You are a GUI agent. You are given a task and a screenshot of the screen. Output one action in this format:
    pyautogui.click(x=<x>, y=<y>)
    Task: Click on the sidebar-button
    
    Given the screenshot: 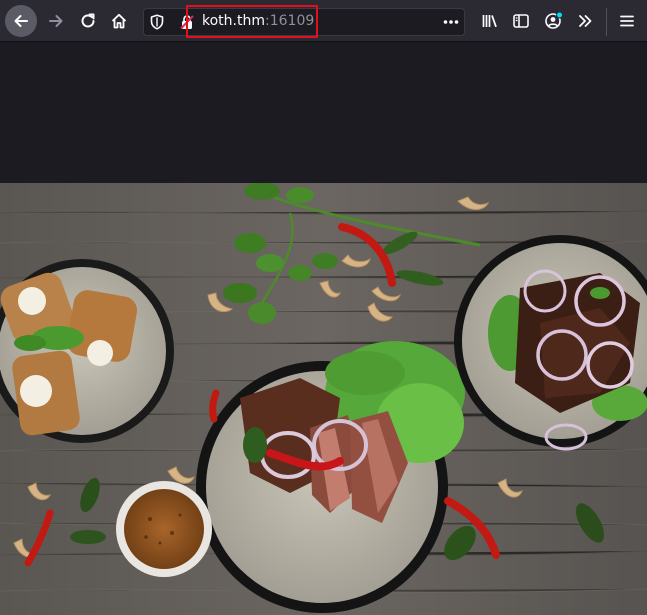 What is the action you would take?
    pyautogui.click(x=521, y=21)
    